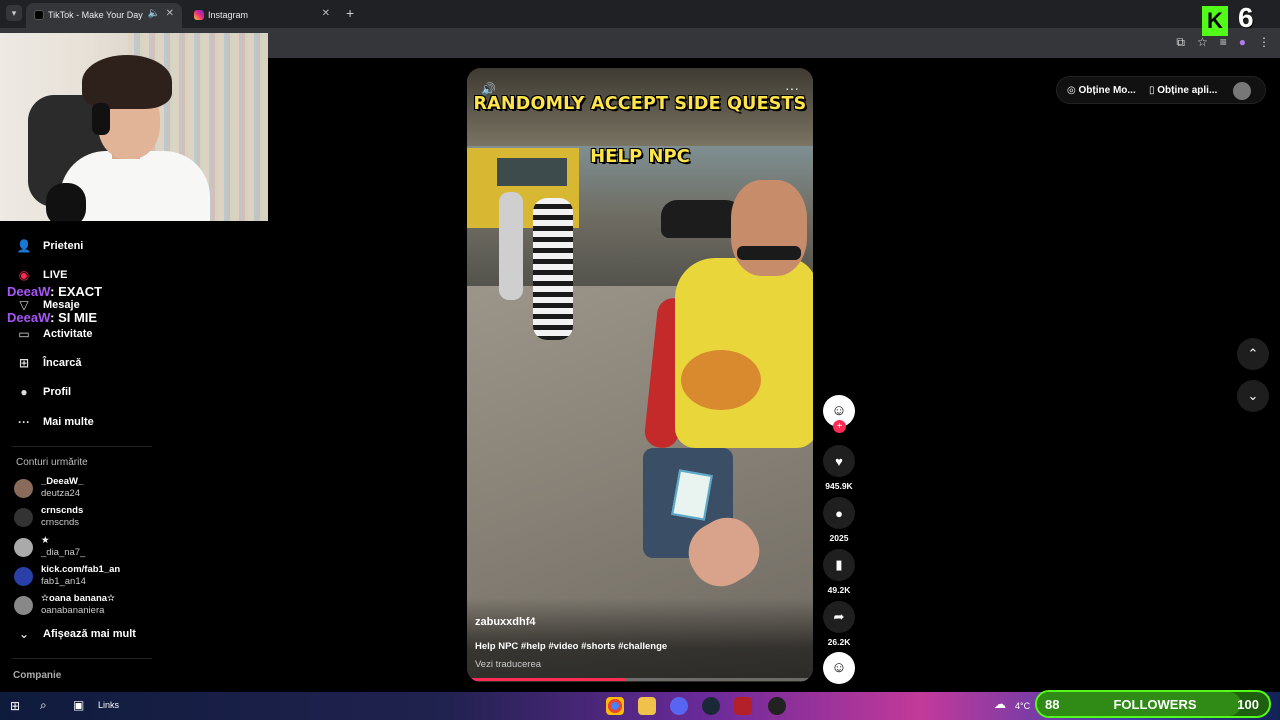 Image resolution: width=1280 pixels, height=720 pixels. I want to click on tab-instagram: Instagram ✕, so click(262, 15).